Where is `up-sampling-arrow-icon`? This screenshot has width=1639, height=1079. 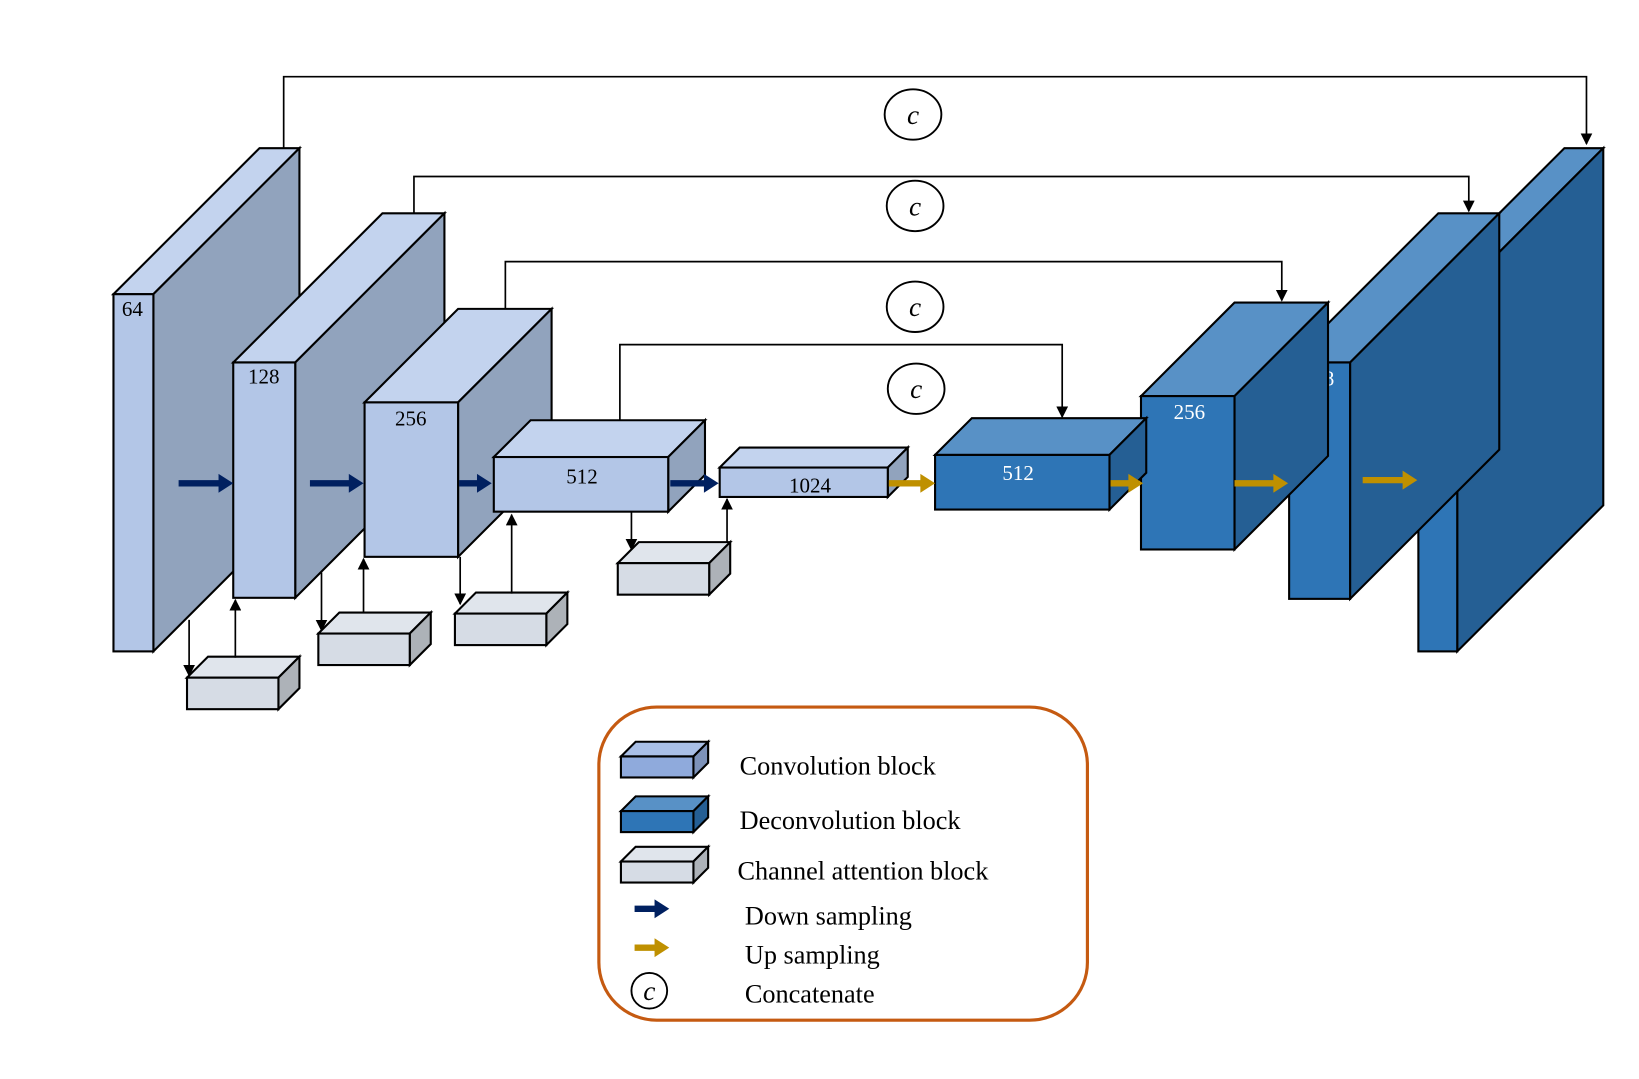
up-sampling-arrow-icon is located at coordinates (652, 948).